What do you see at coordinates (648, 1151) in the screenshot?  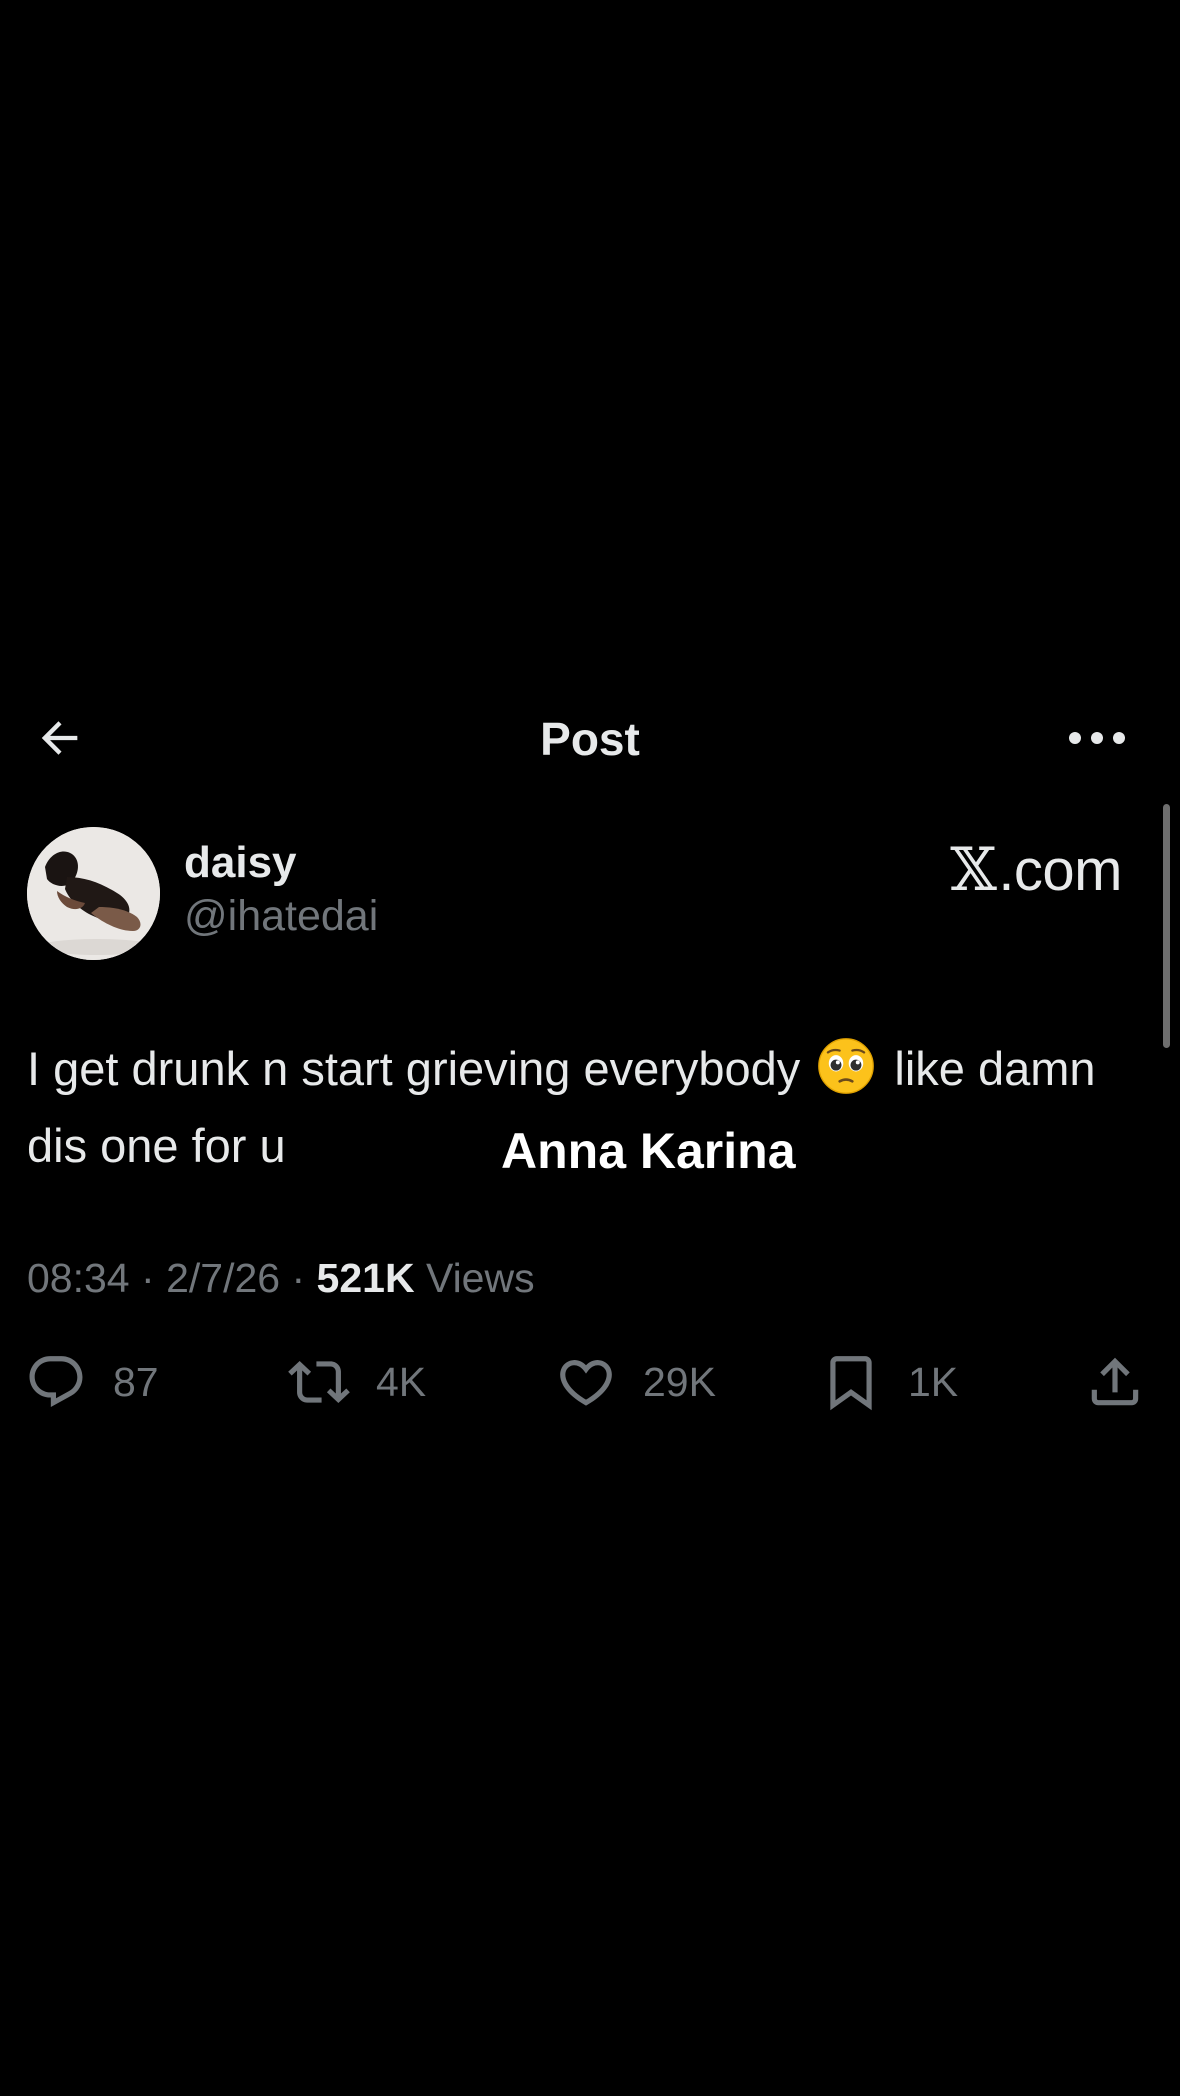 I see `overlay-caption: Anna Karina` at bounding box center [648, 1151].